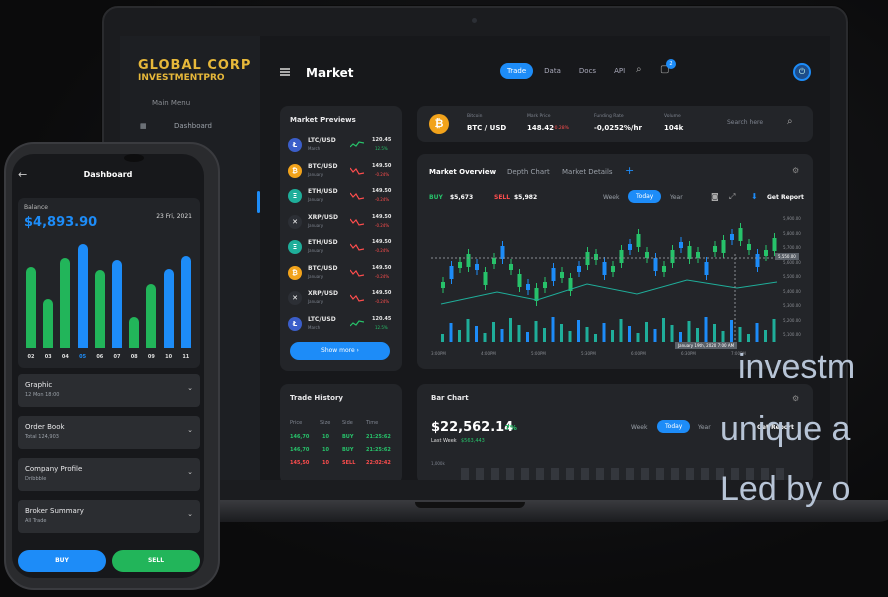 The width and height of the screenshot is (888, 597). What do you see at coordinates (300, 437) in the screenshot?
I see `trade-cell-price: 146,70` at bounding box center [300, 437].